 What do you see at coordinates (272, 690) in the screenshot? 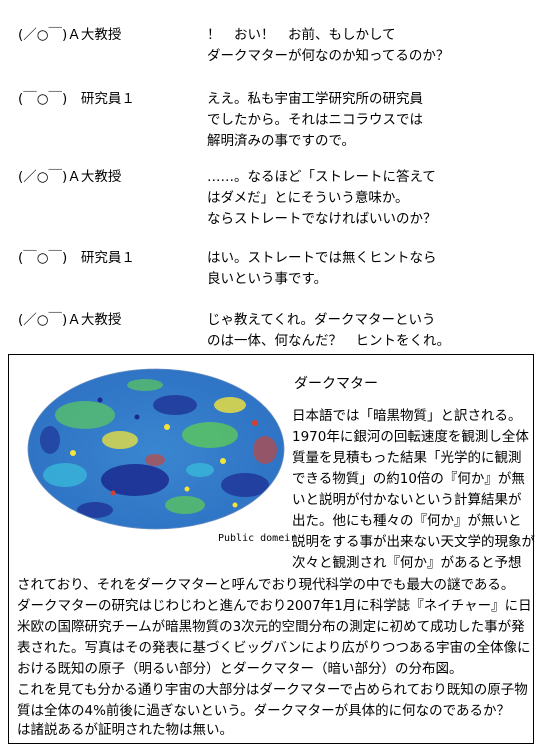
I see `body-text-line: これを見ても分かる通り宇宙の大部分はダークマターで占められており既知の原子物` at bounding box center [272, 690].